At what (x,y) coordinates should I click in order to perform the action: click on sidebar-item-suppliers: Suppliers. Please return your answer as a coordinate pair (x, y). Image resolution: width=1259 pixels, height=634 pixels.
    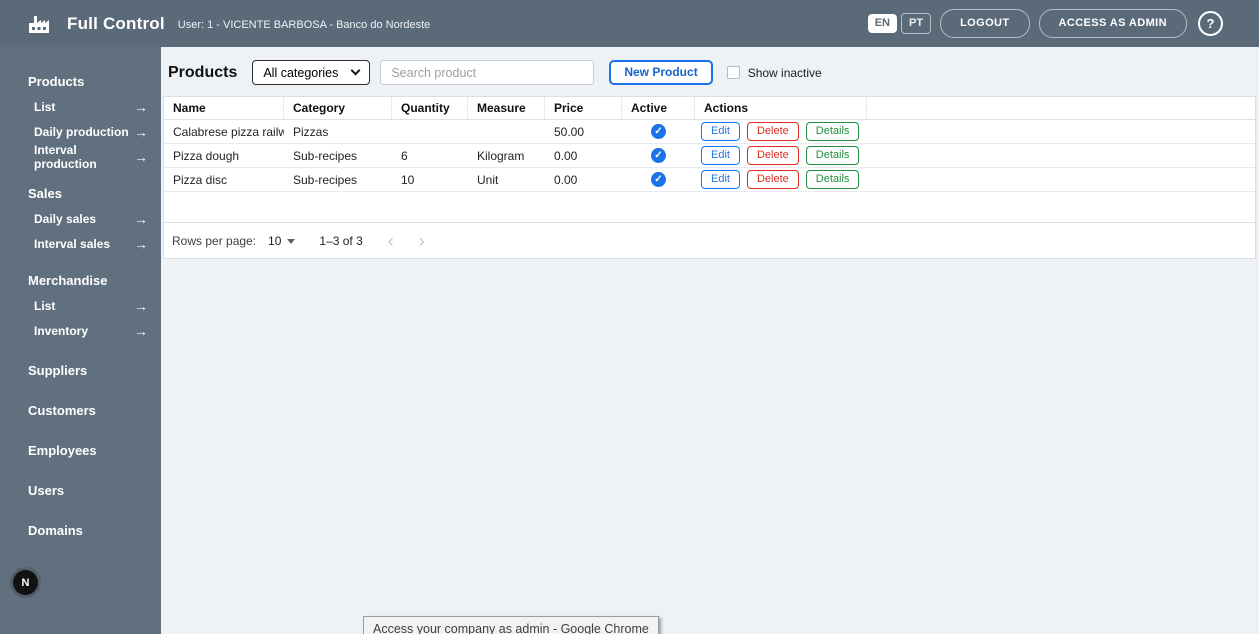
    Looking at the image, I should click on (80, 370).